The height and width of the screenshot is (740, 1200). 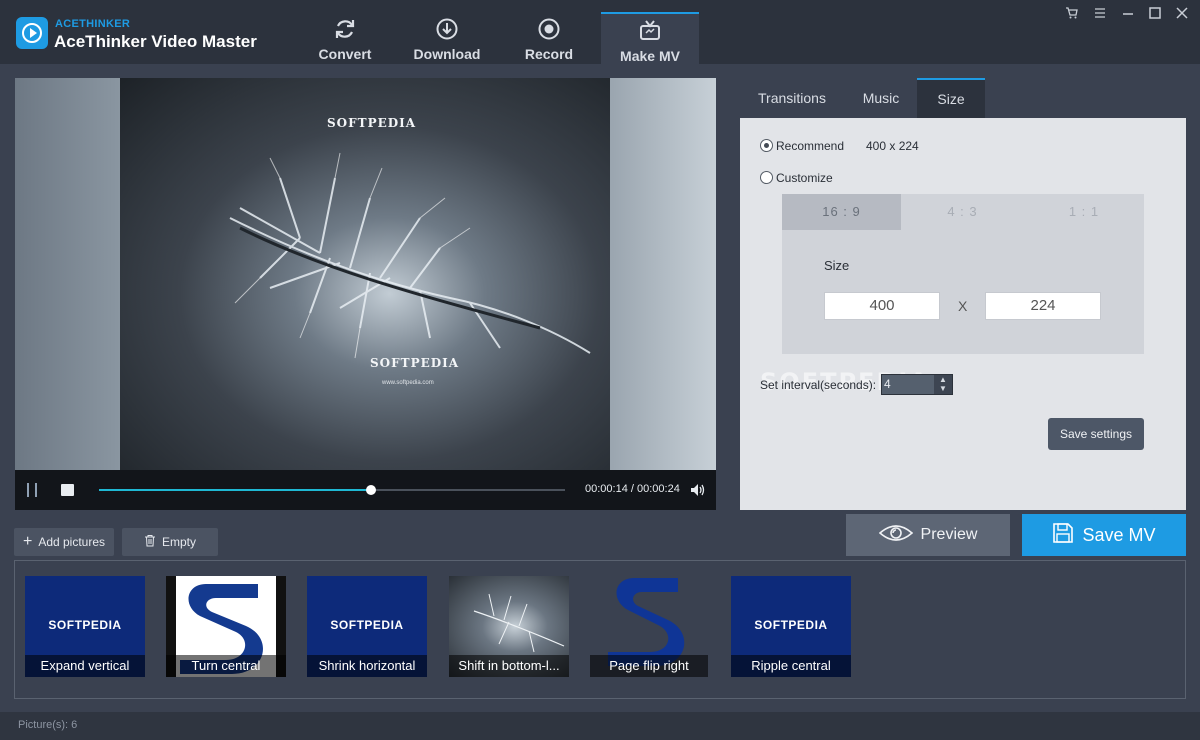 I want to click on ratio-4-3: 4 : 3, so click(x=962, y=212).